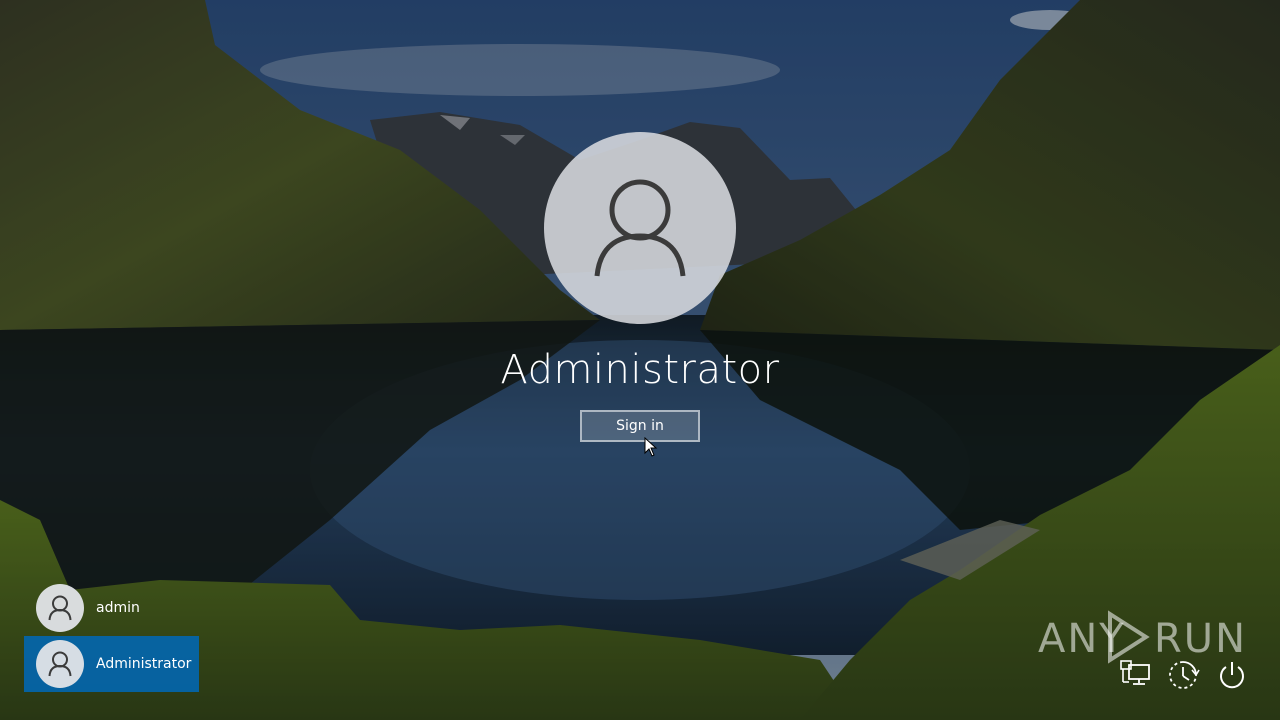 The height and width of the screenshot is (720, 1280). I want to click on sign-in-button: Sign in, so click(640, 426).